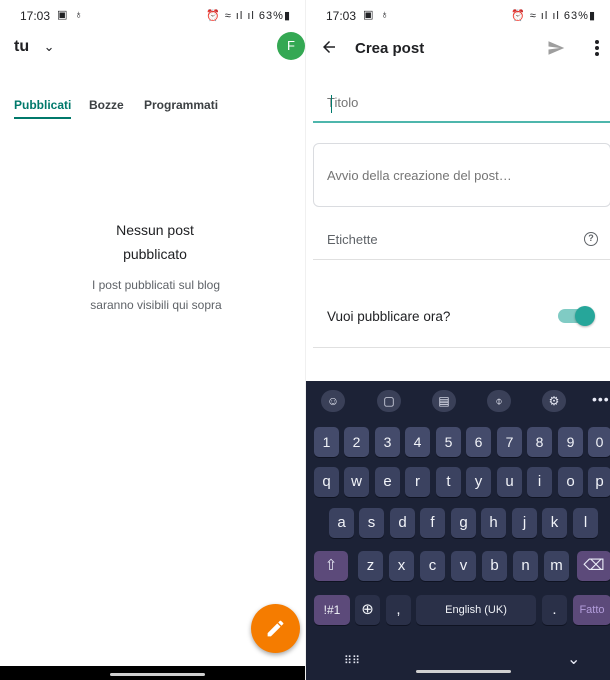 Image resolution: width=610 pixels, height=680 pixels. I want to click on clipboard-icon: ▢, so click(389, 401).